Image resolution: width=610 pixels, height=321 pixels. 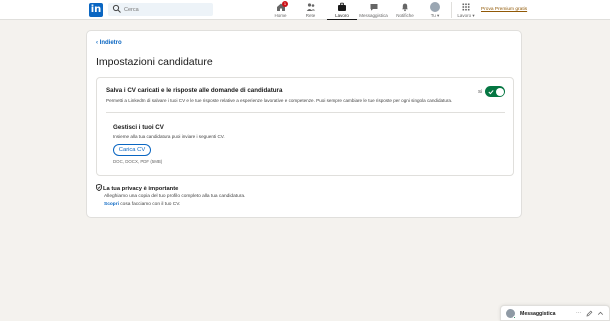 What do you see at coordinates (138, 161) in the screenshot?
I see `file-formats: DOC, DOCX, PDF (5MB)` at bounding box center [138, 161].